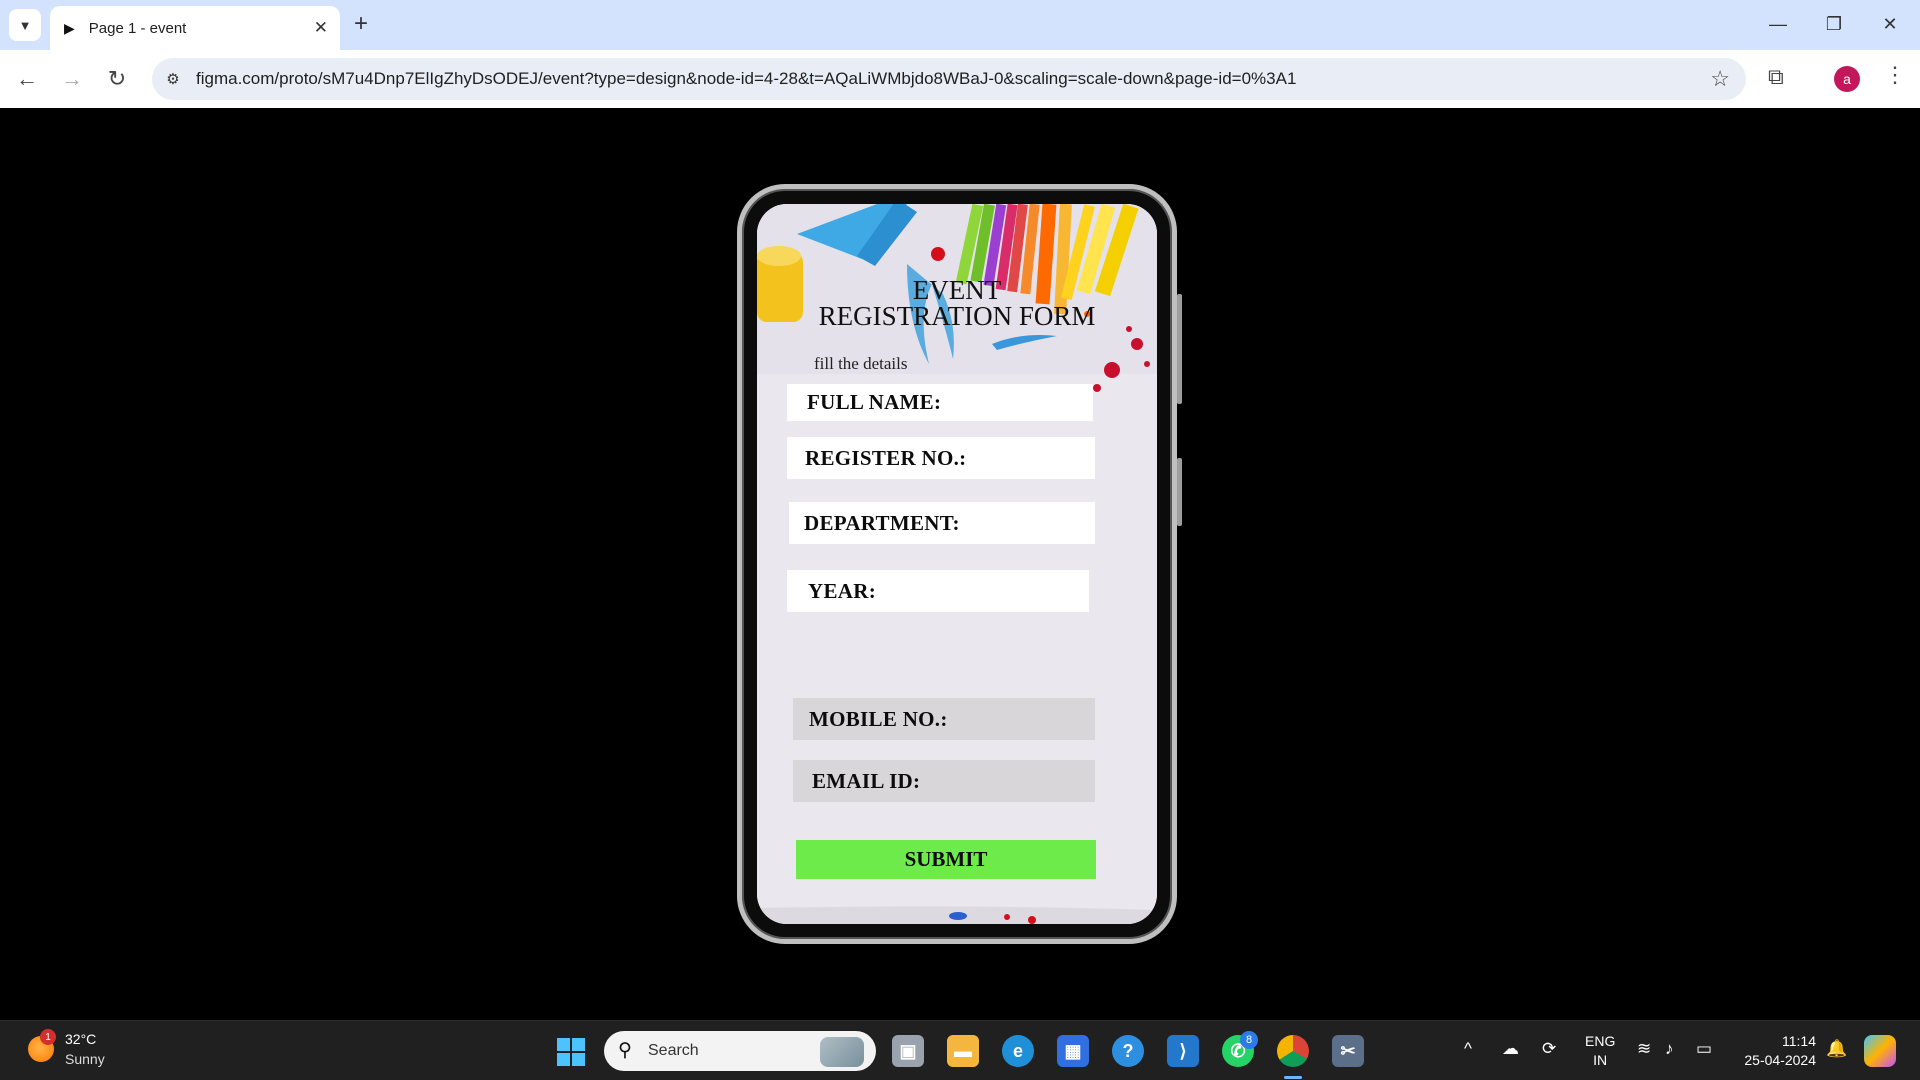 Image resolution: width=1920 pixels, height=1080 pixels. What do you see at coordinates (321, 28) in the screenshot?
I see `close-tab-icon: ✕` at bounding box center [321, 28].